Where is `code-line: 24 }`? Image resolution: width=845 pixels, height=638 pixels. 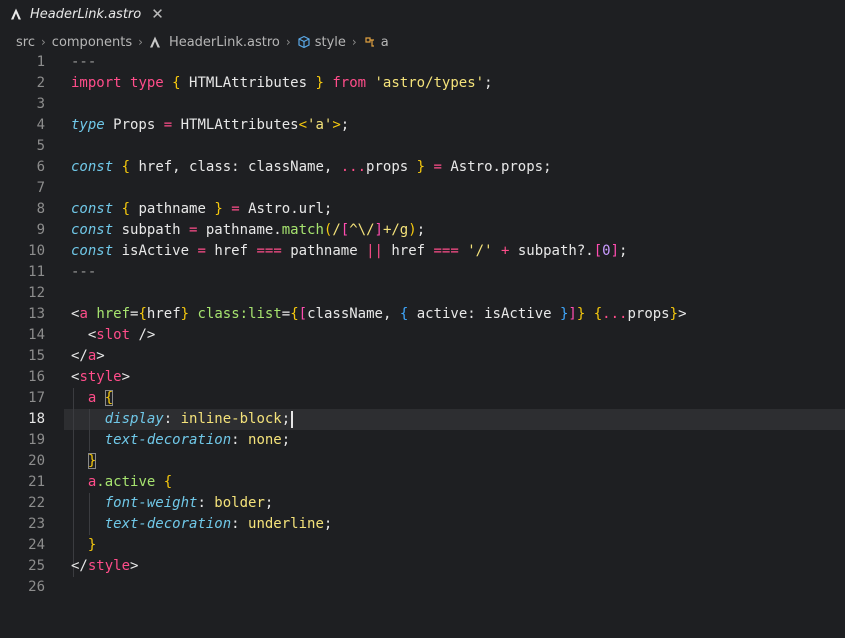
code-line: 24 } is located at coordinates (62, 545).